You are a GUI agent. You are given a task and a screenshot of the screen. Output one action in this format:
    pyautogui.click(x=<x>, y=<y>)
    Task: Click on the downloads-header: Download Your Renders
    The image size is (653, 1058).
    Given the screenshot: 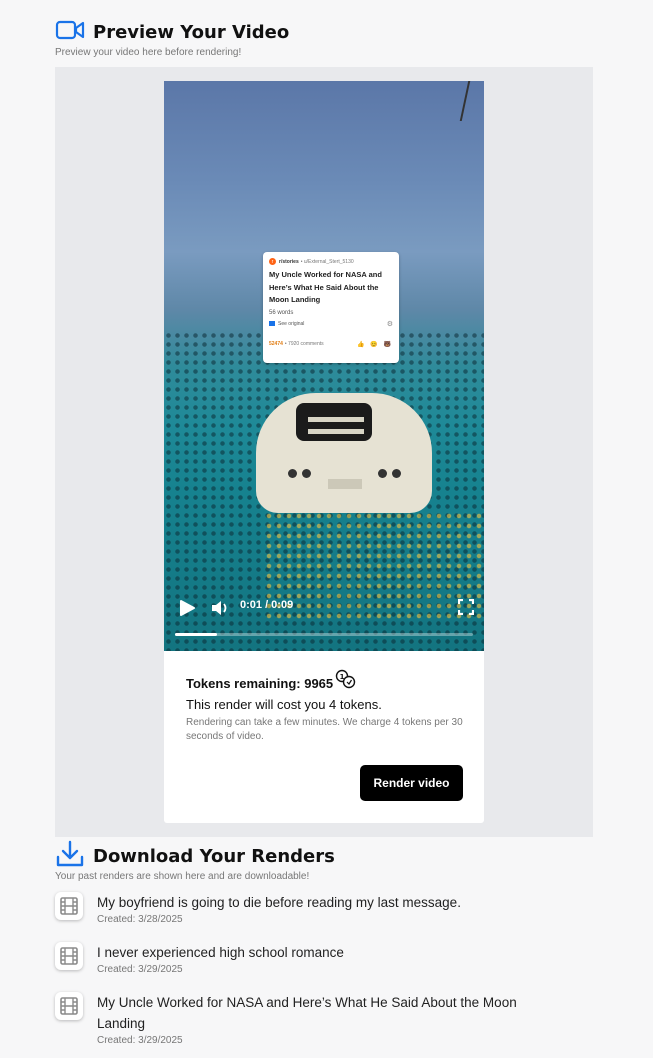 What is the action you would take?
    pyautogui.click(x=195, y=856)
    